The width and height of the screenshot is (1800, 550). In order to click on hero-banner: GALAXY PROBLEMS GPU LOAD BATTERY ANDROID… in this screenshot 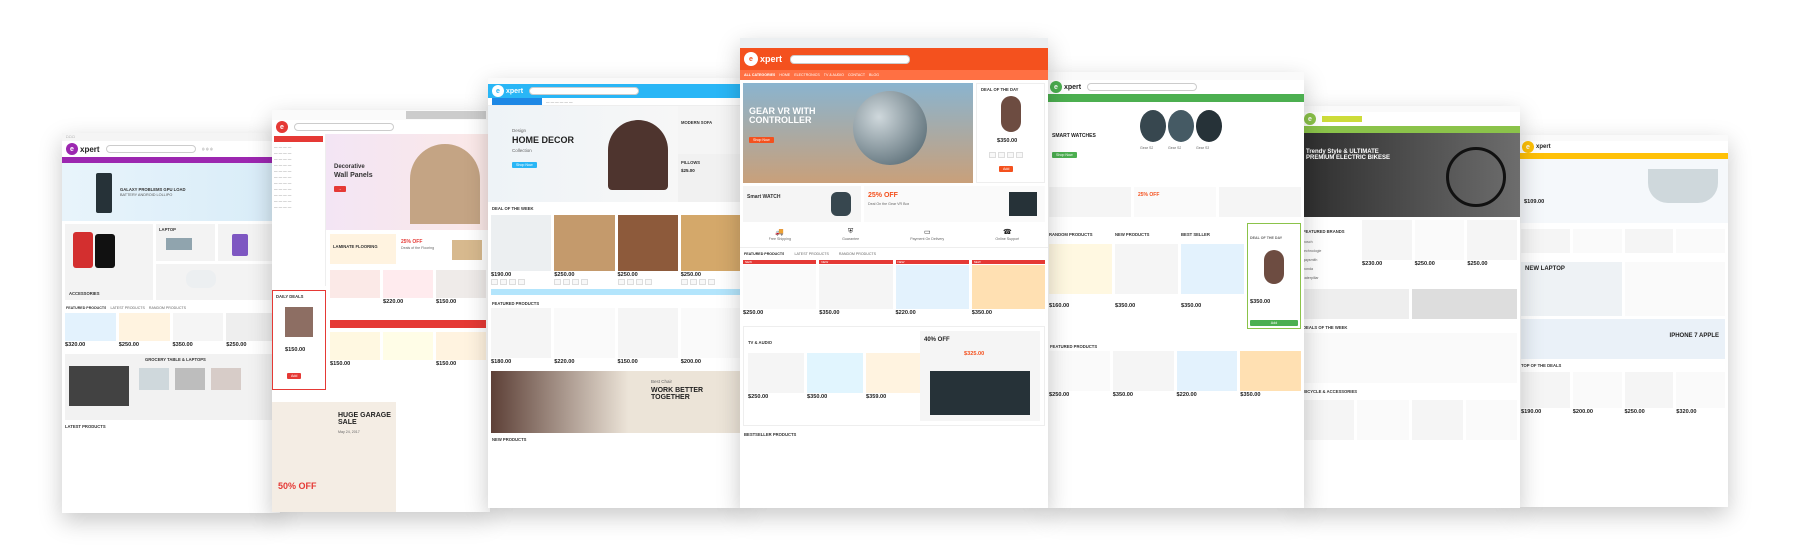, I will do `click(171, 192)`.